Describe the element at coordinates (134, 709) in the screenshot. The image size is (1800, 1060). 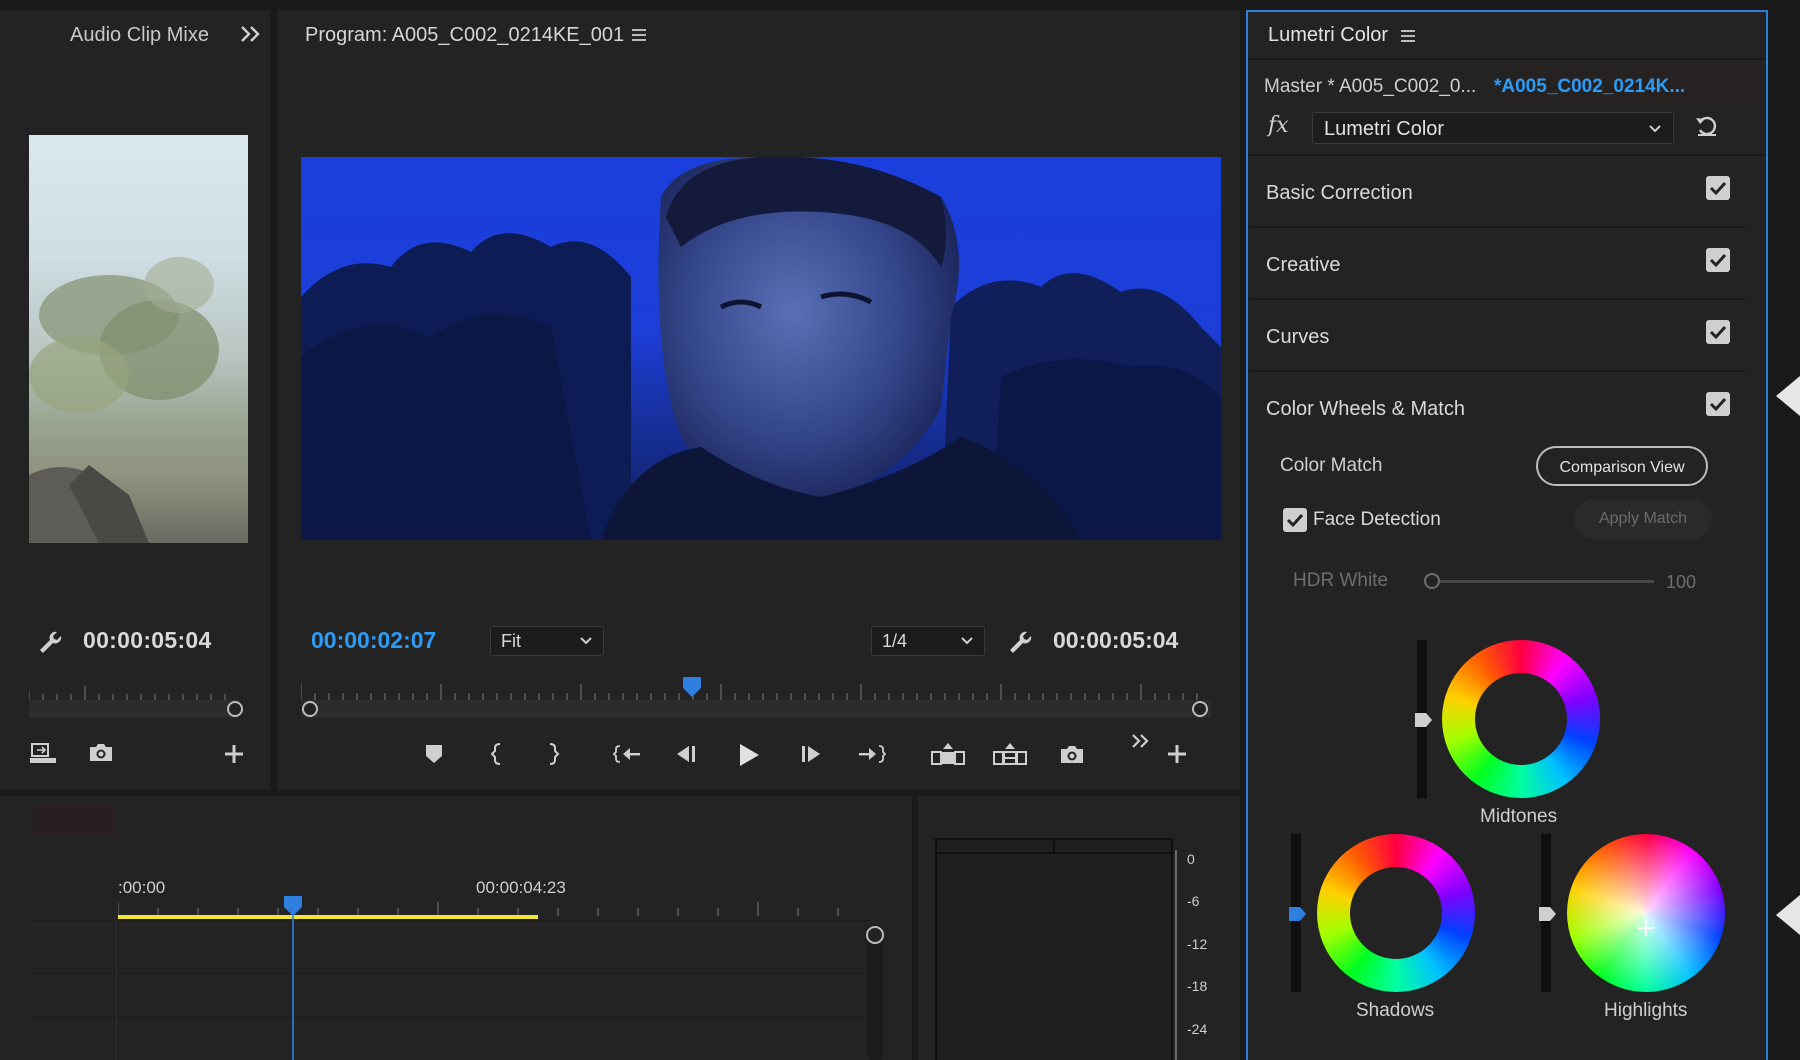
I see `source-scrub-bar` at that location.